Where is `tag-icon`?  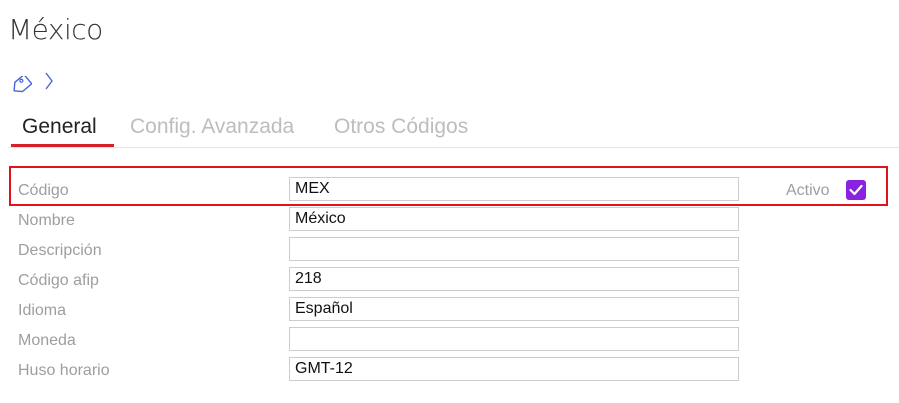
tag-icon is located at coordinates (21, 85).